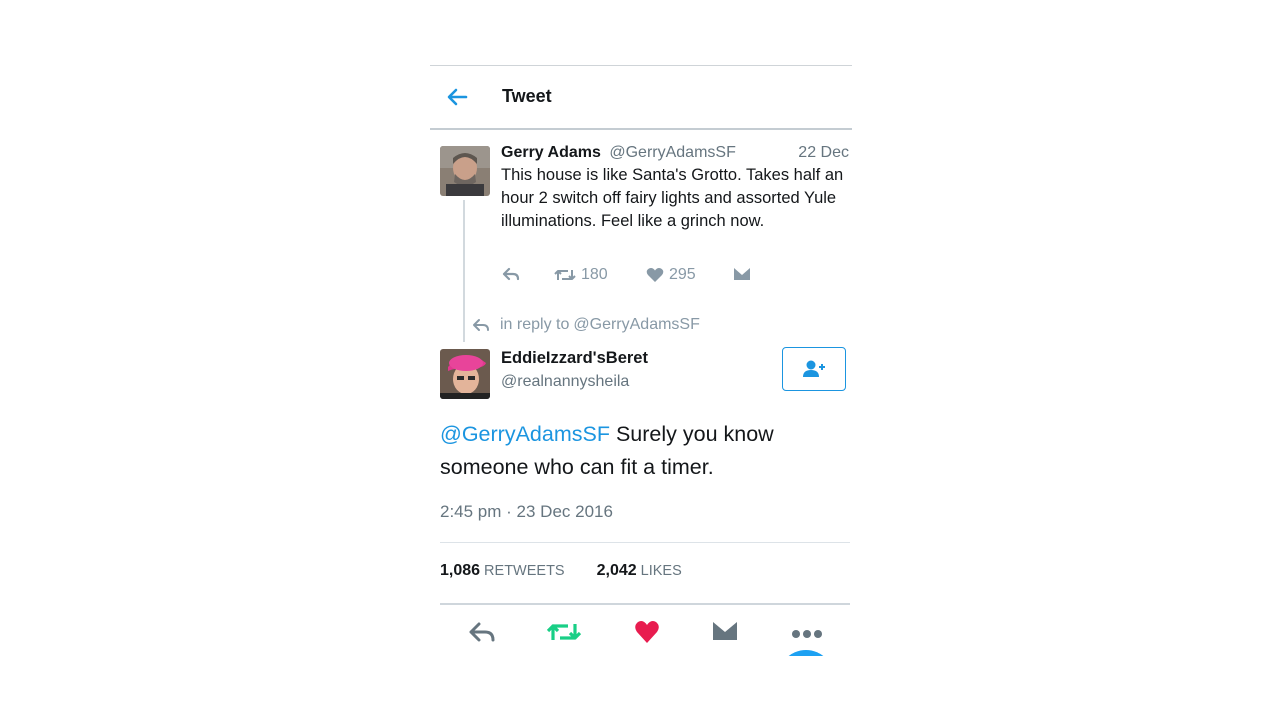  I want to click on follow-button, so click(814, 369).